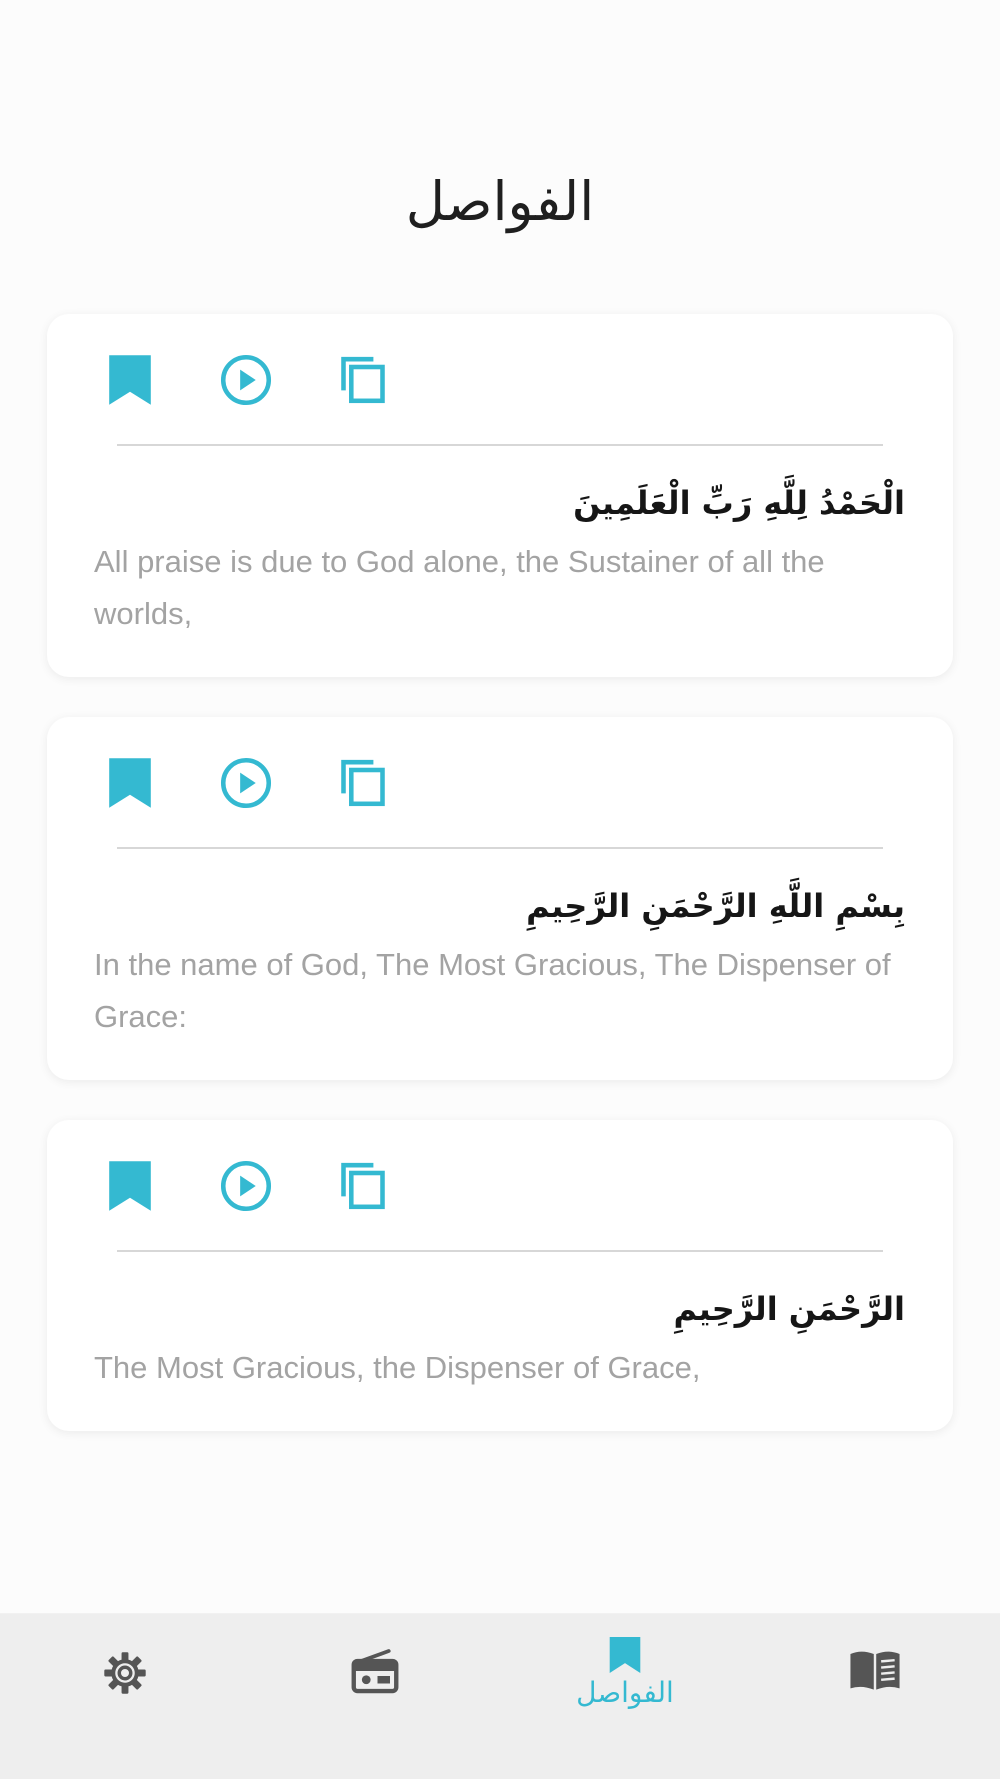 The image size is (1000, 1779). I want to click on radio-icon, so click(375, 1671).